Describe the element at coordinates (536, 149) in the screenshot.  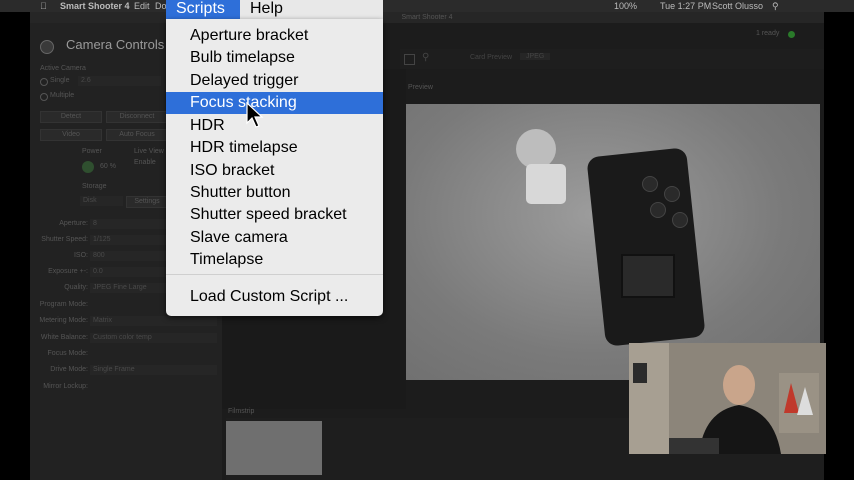
I see `microphone-capsule` at that location.